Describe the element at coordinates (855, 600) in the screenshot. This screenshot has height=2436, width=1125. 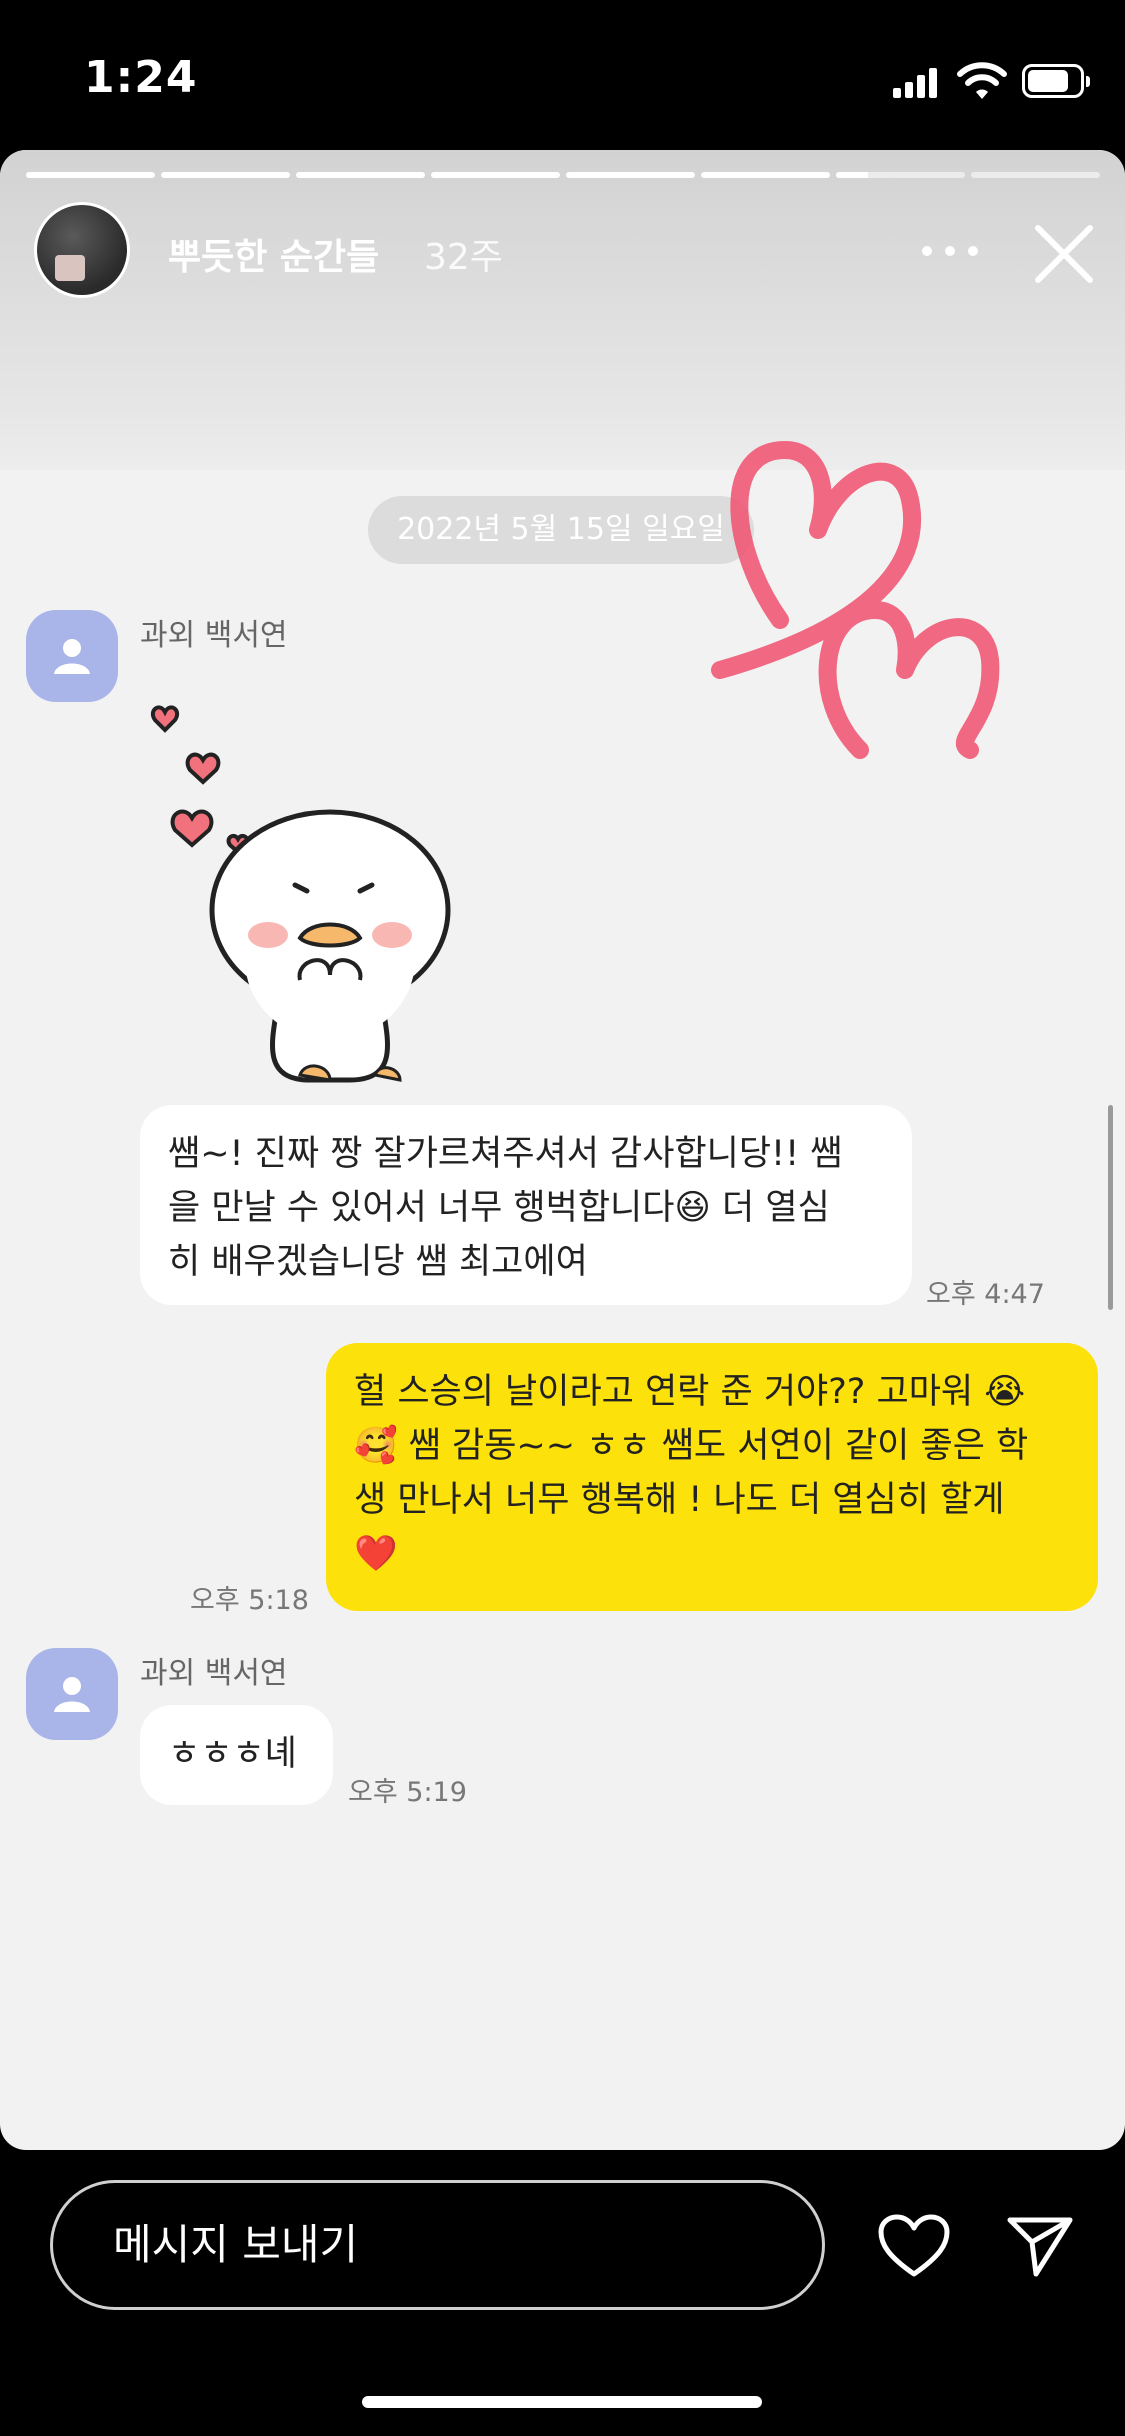
I see `heart-doodle-drawing` at that location.